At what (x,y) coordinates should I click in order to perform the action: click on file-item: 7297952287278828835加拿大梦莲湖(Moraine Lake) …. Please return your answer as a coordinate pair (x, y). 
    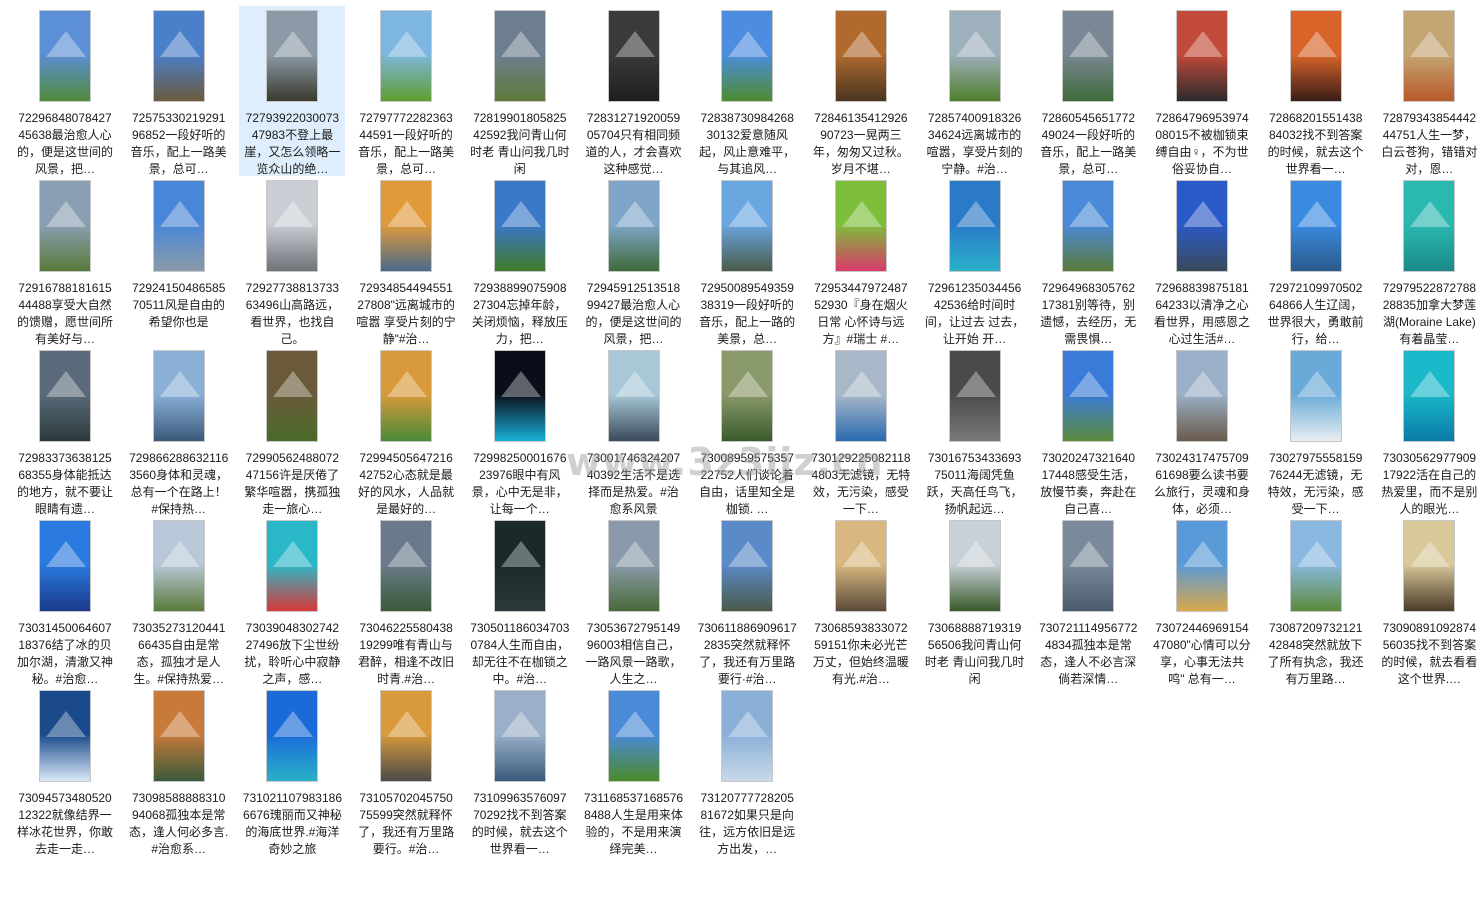
    Looking at the image, I should click on (1429, 261).